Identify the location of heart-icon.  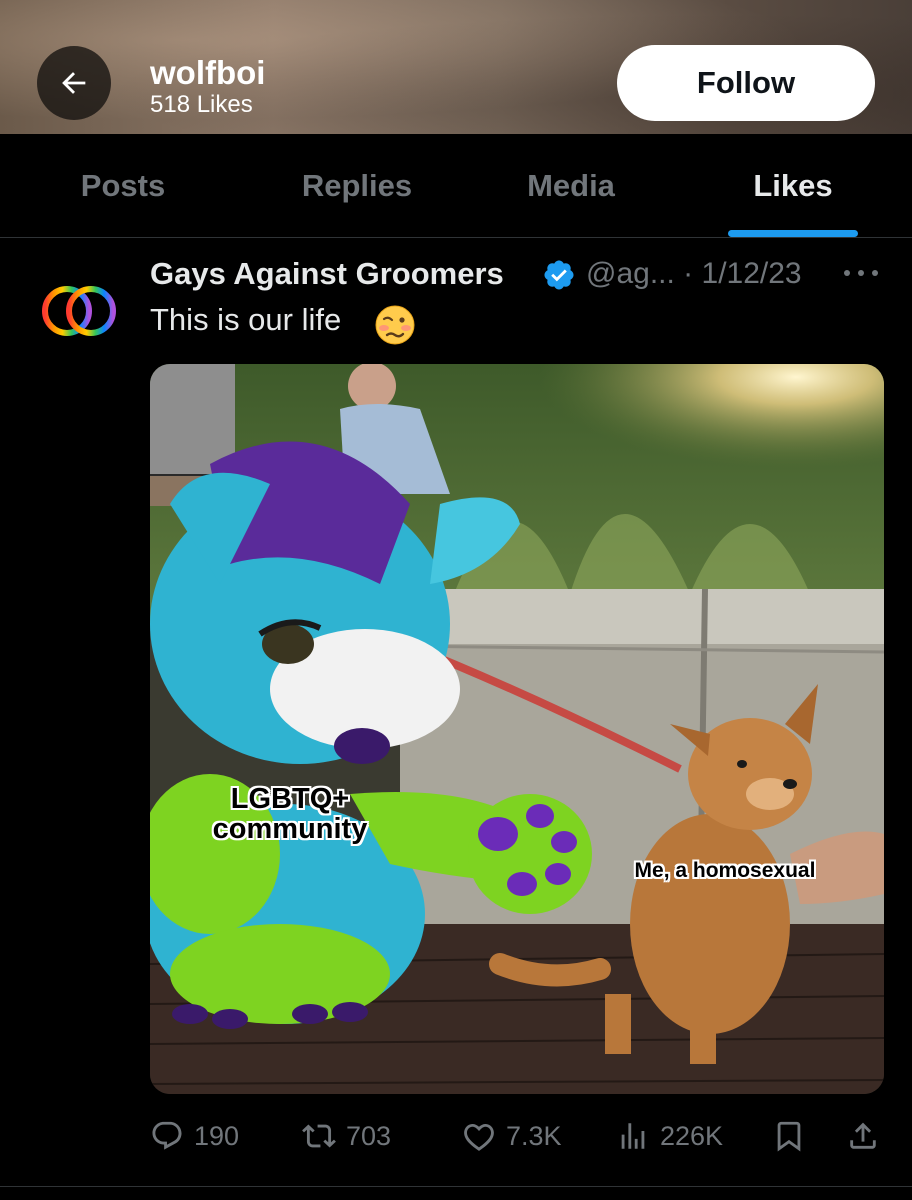
(479, 1137).